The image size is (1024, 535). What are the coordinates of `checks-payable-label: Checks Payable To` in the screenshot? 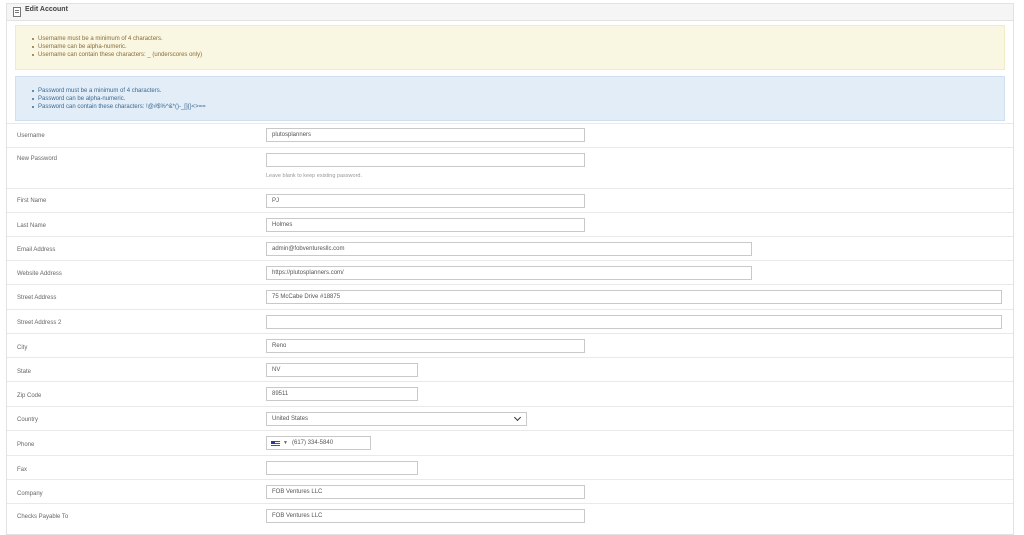 It's located at (43, 517).